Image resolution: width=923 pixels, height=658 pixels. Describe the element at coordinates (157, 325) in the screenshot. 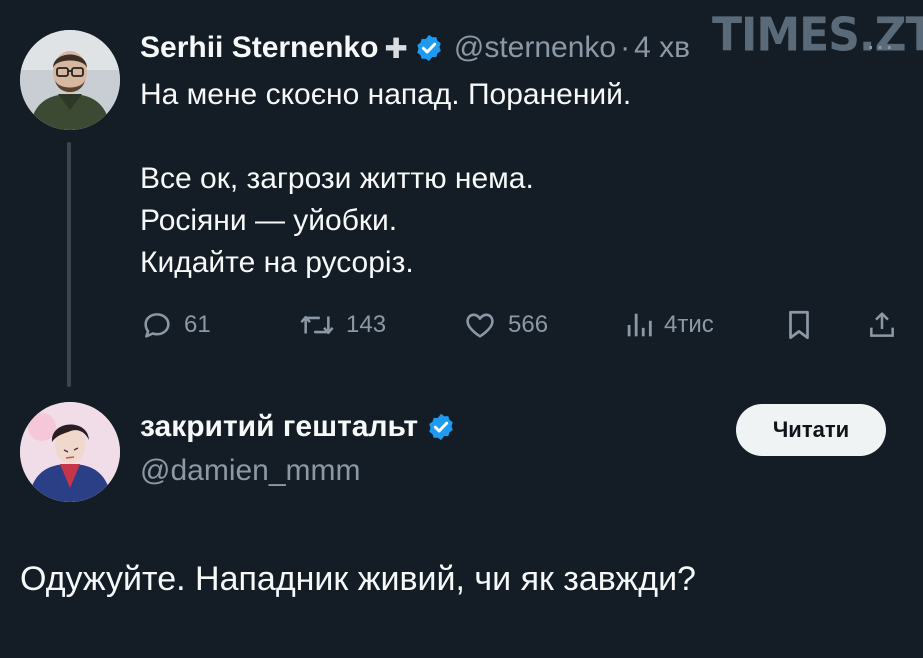

I see `reply-icon` at that location.